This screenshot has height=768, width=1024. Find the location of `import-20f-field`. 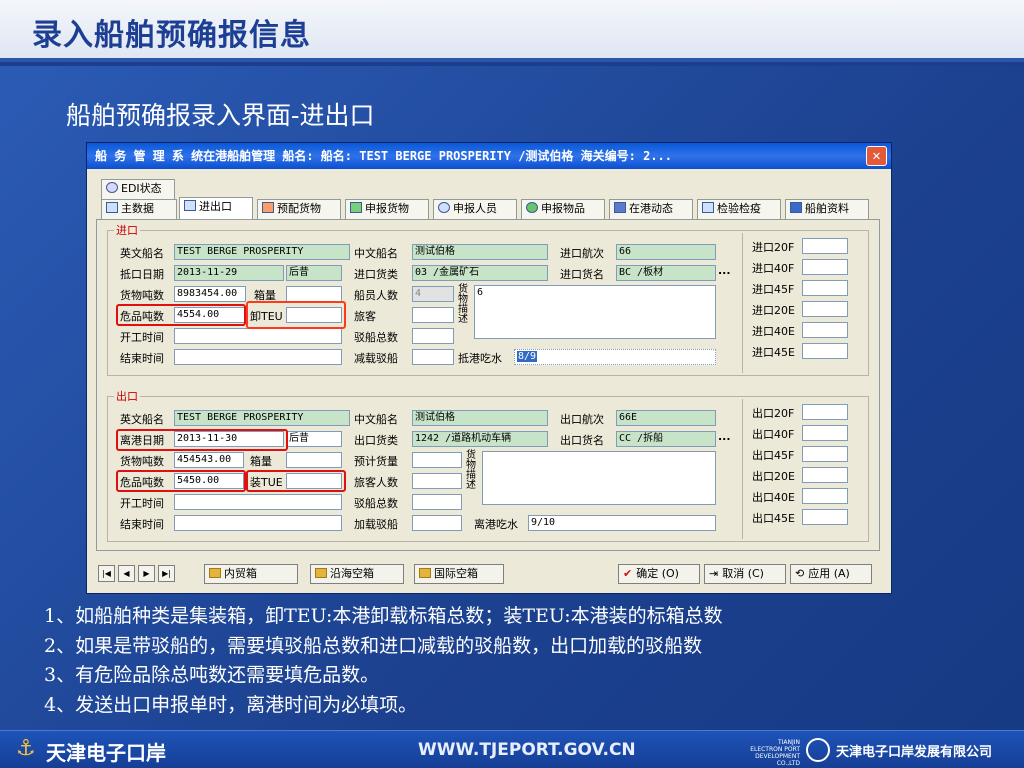

import-20f-field is located at coordinates (825, 246).